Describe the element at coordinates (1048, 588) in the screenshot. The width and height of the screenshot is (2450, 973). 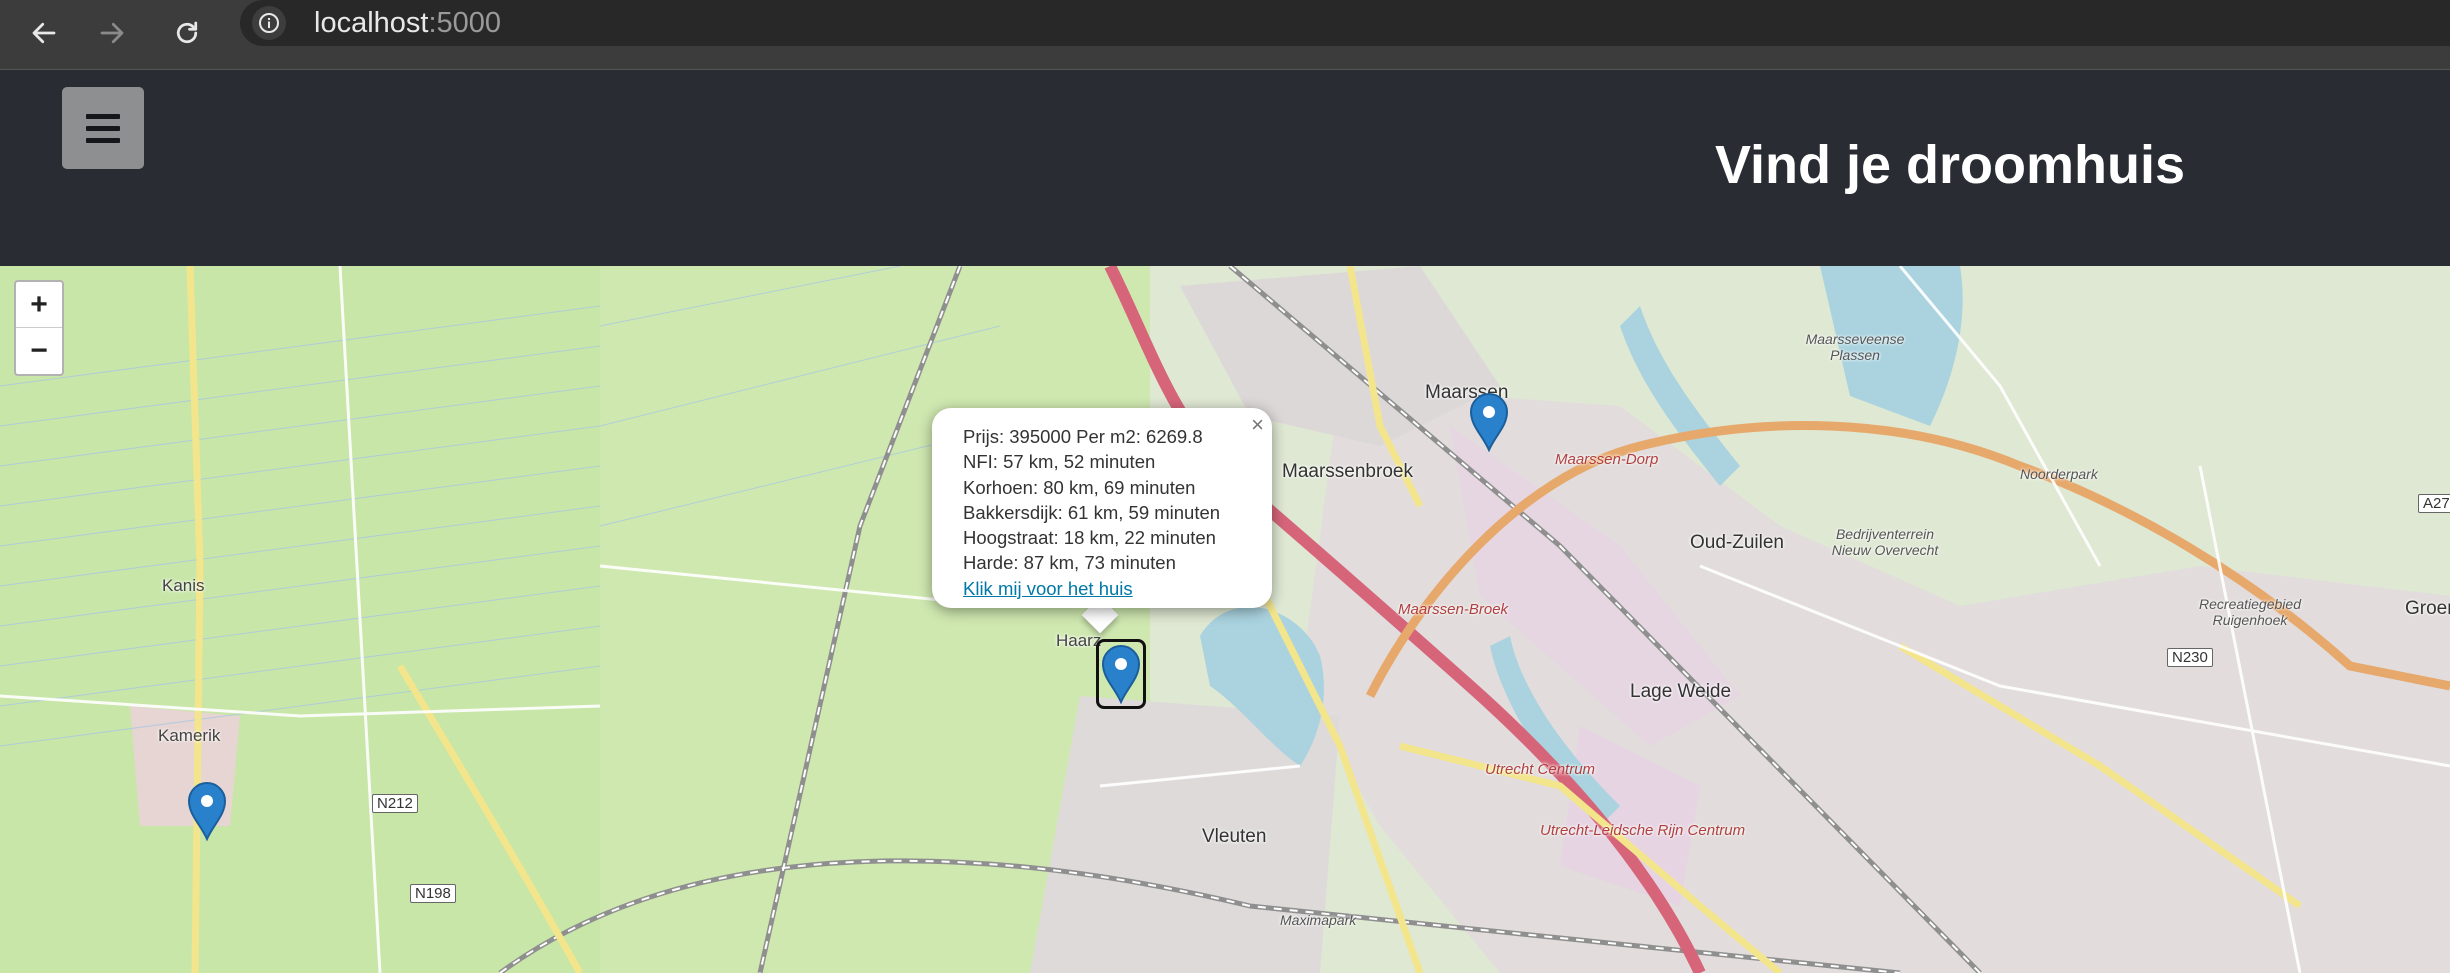
I see `house-link: Klik mij voor het huis` at that location.